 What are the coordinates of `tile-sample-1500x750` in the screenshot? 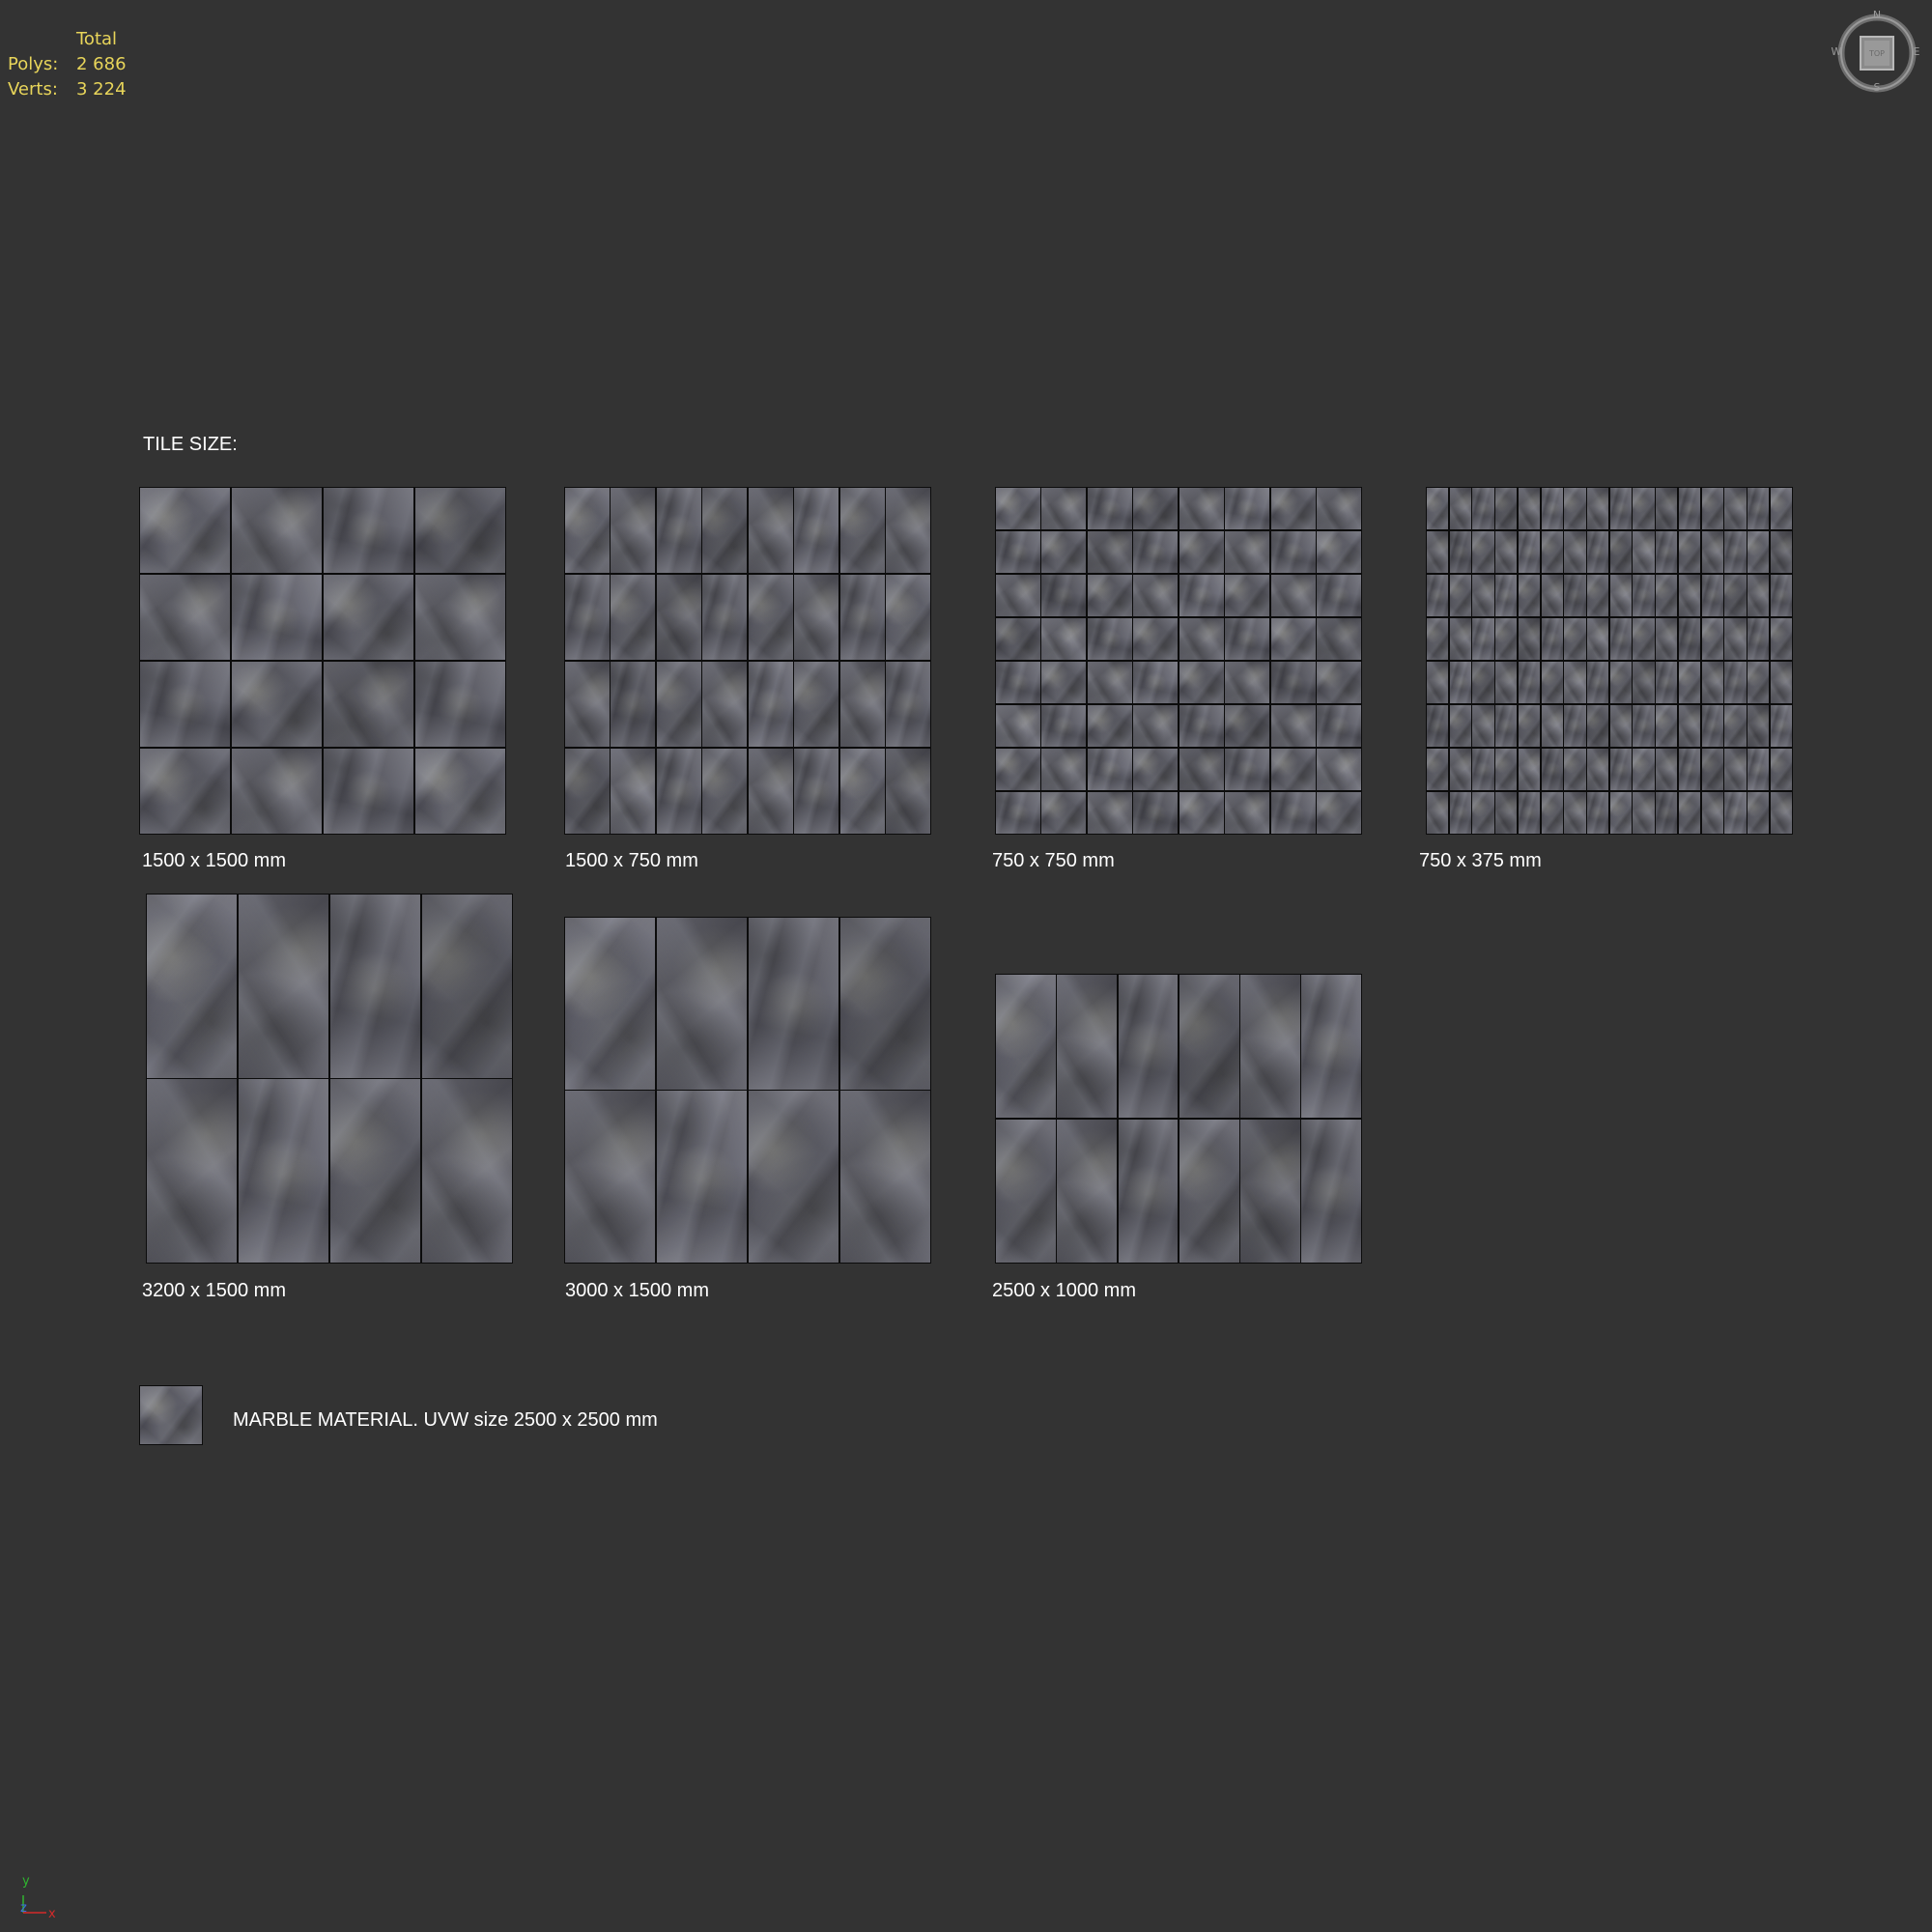 It's located at (747, 661).